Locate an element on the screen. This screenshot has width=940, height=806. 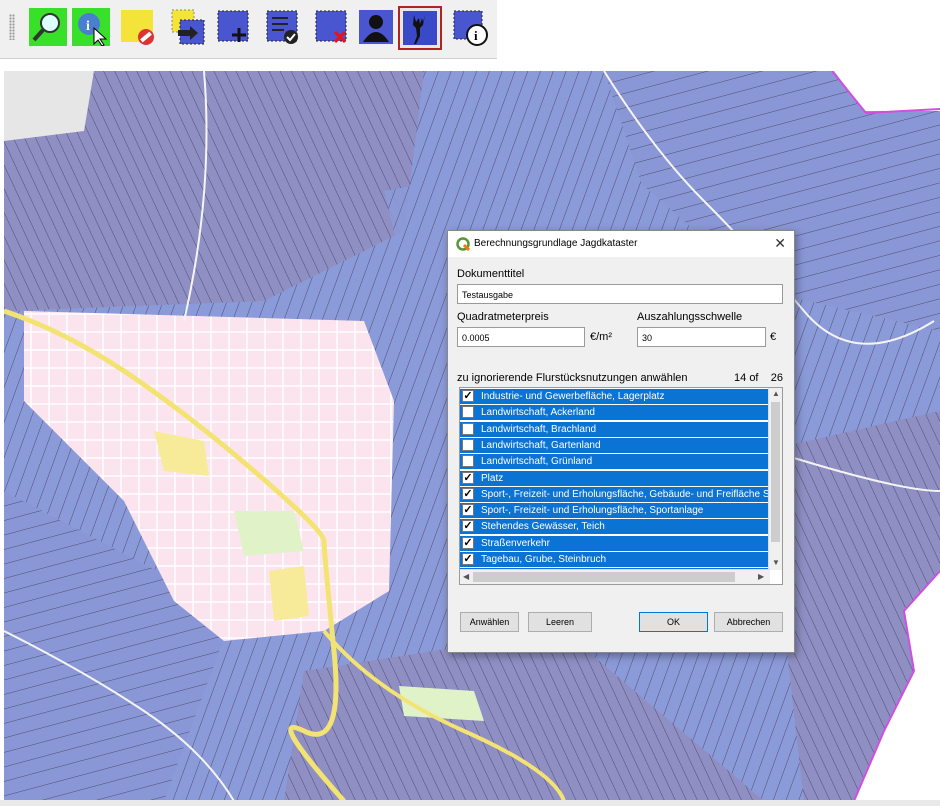
hscroll-thumb is located at coordinates (604, 577).